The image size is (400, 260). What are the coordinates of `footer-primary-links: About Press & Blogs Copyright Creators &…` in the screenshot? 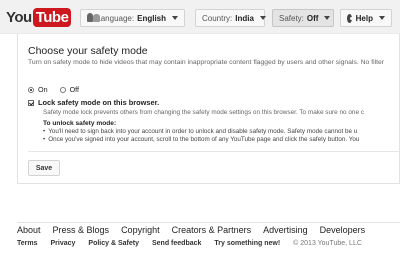 It's located at (197, 230).